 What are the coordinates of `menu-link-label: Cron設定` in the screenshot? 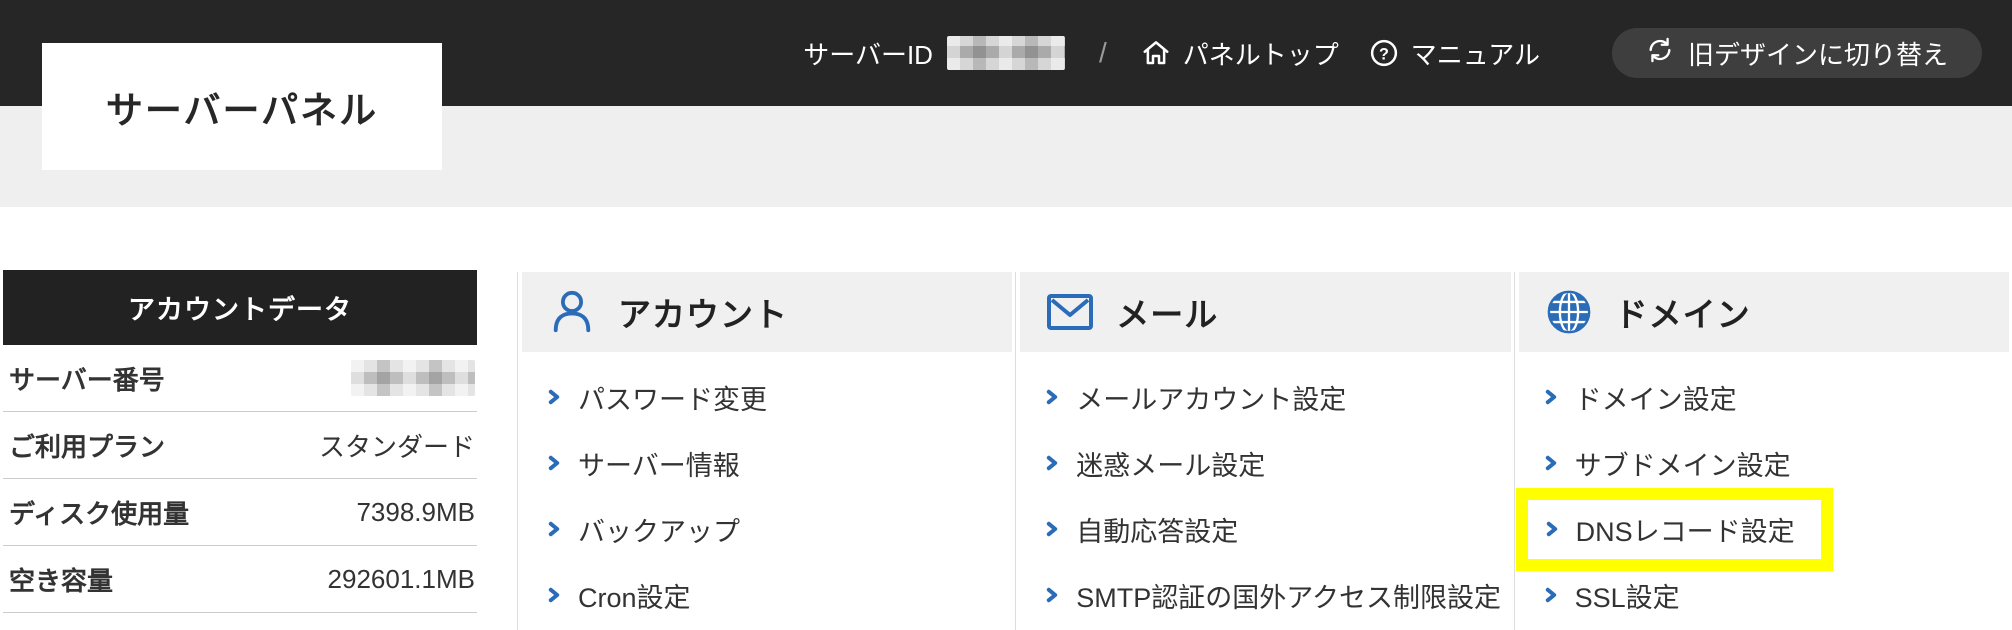 It's located at (634, 597).